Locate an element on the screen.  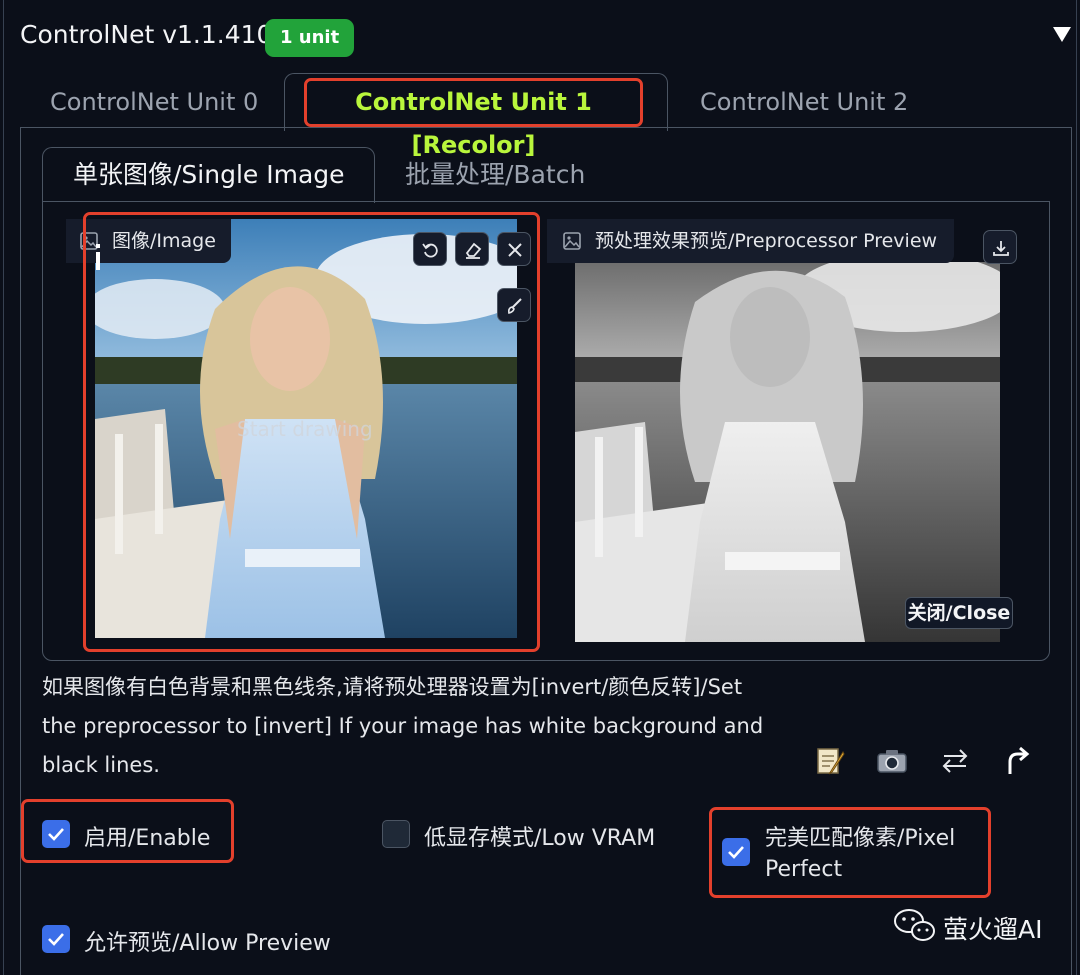
swap-icon is located at coordinates (955, 761).